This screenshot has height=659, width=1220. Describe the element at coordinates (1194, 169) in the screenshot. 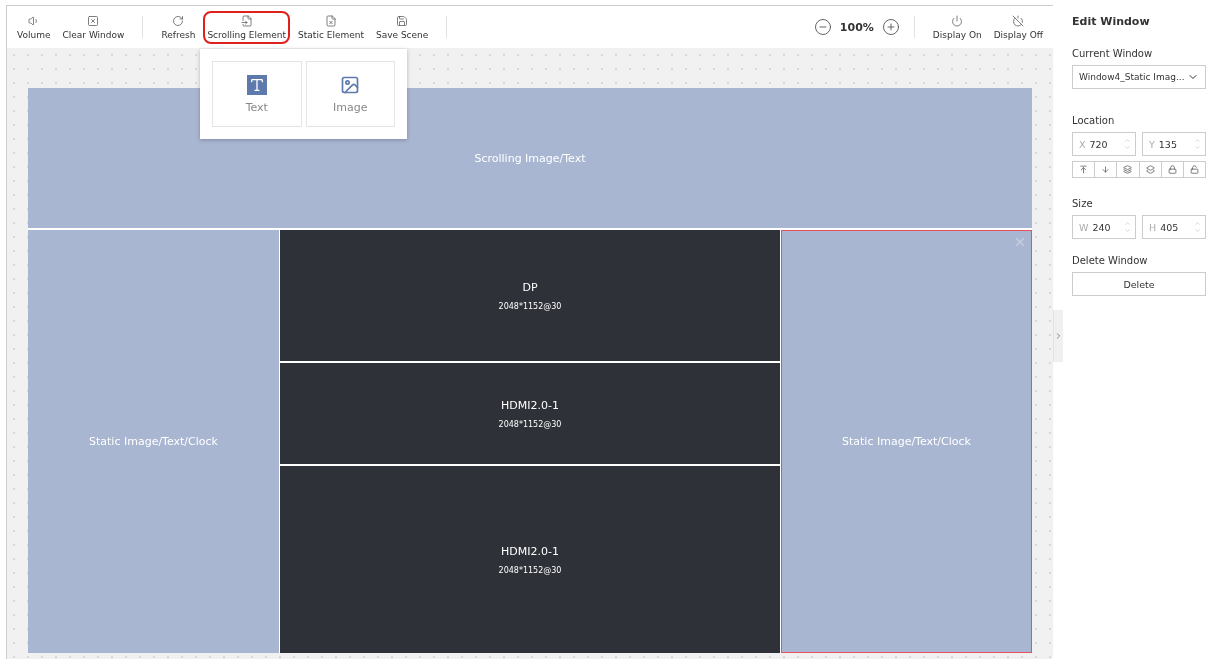

I see `unlock-icon` at that location.